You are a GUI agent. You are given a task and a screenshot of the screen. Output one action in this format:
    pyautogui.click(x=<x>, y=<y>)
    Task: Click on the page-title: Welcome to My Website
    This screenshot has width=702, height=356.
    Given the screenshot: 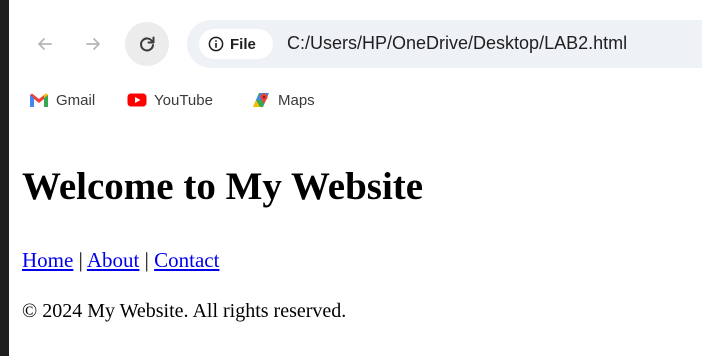 What is the action you would take?
    pyautogui.click(x=223, y=186)
    